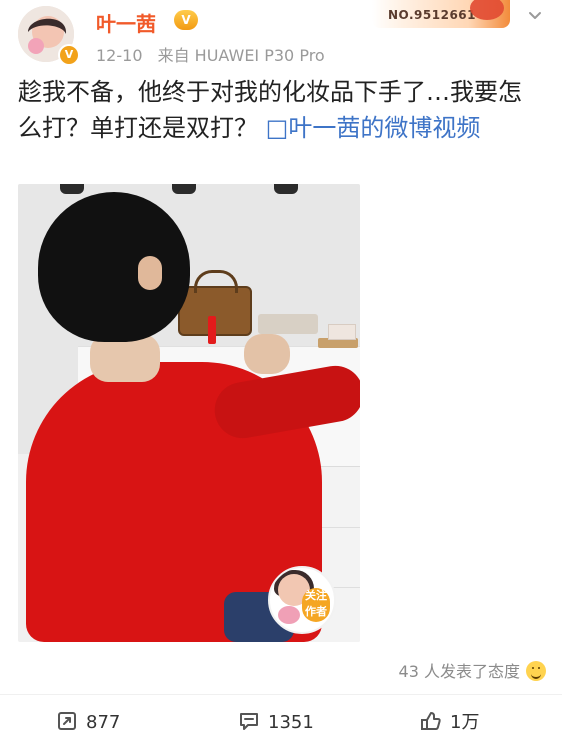  What do you see at coordinates (126, 22) in the screenshot?
I see `username: 叶一茜` at bounding box center [126, 22].